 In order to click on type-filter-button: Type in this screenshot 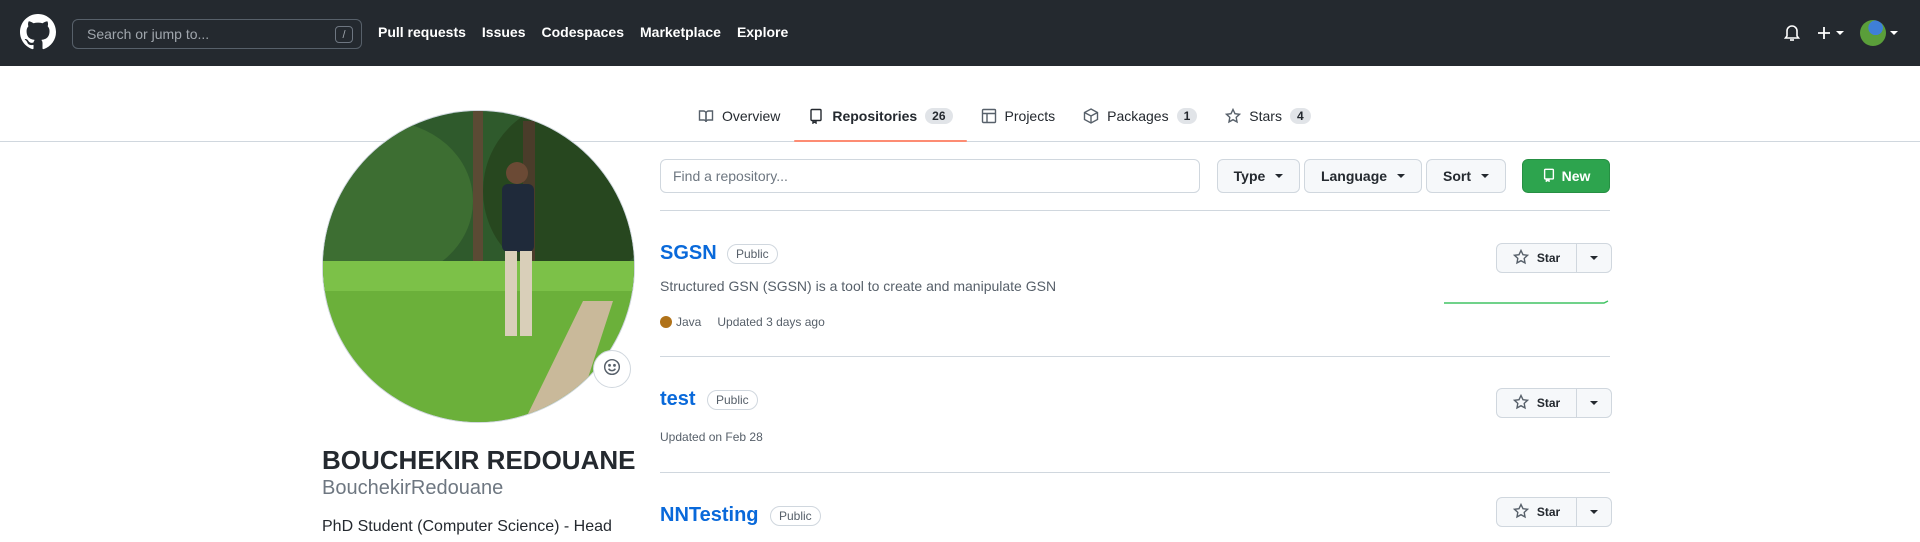, I will do `click(1258, 176)`.